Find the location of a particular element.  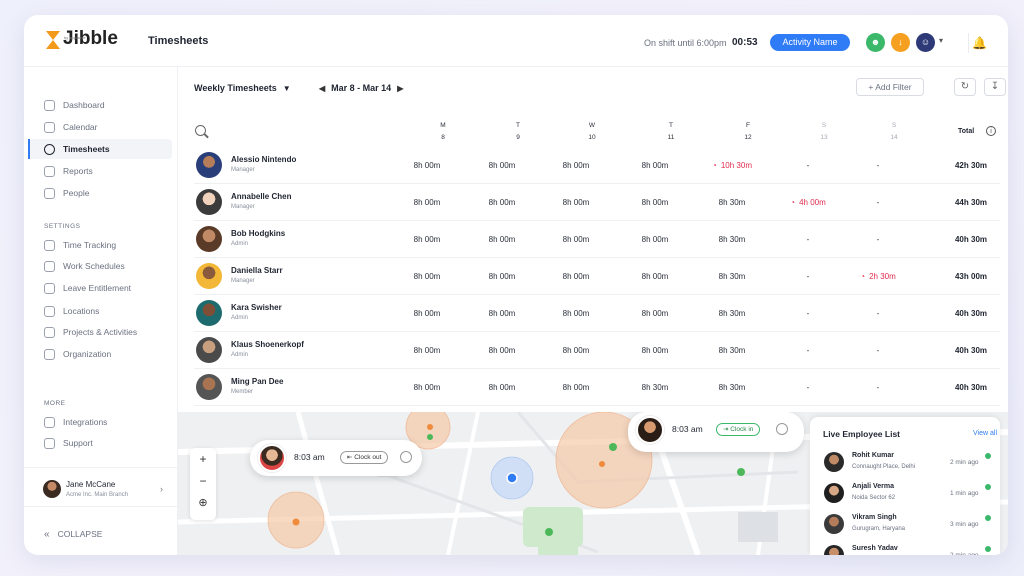

chevron-down-icon: ▾ is located at coordinates (941, 40).